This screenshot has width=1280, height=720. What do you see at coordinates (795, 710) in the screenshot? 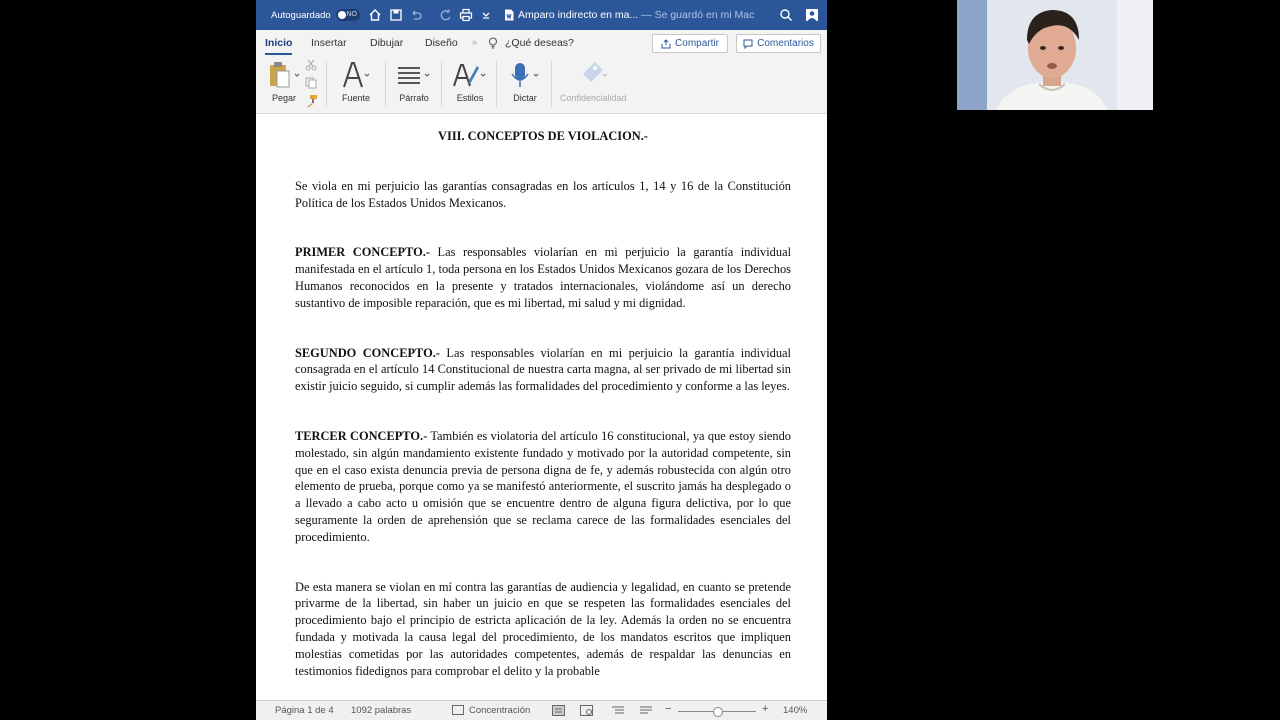
I see `zoom-level: 140%` at bounding box center [795, 710].